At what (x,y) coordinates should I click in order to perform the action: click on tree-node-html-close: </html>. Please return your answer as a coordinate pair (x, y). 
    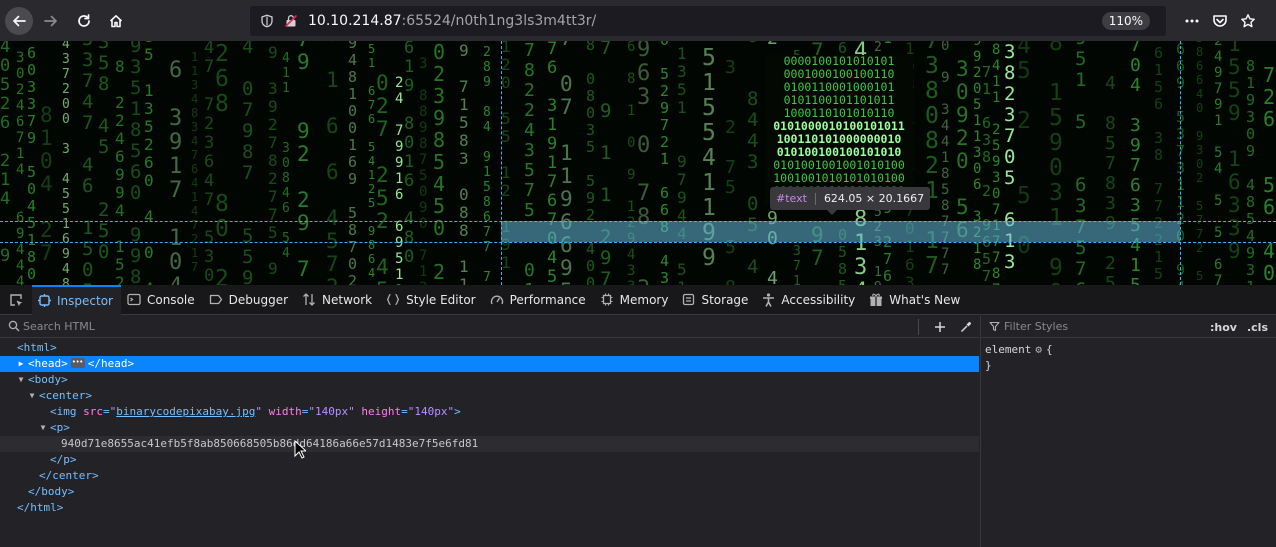
    Looking at the image, I should click on (489, 508).